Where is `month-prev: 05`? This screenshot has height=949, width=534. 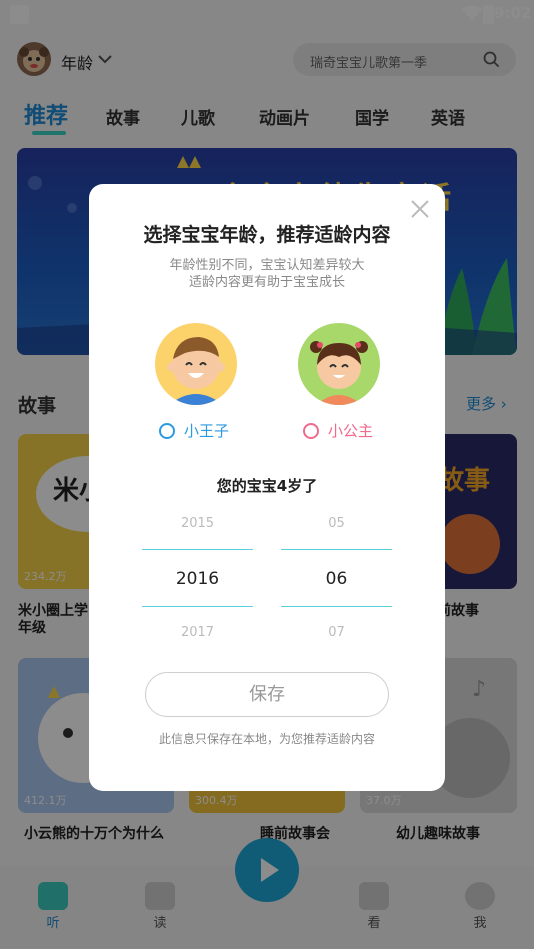 month-prev: 05 is located at coordinates (336, 523).